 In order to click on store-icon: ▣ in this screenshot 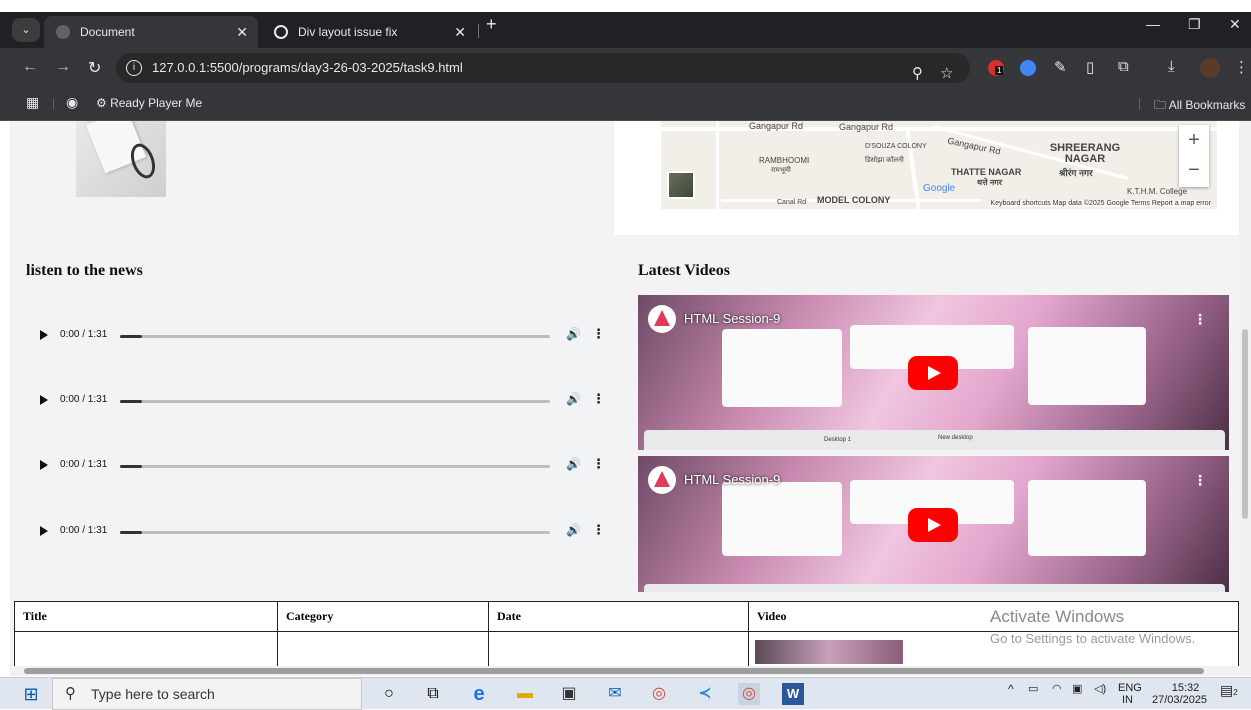, I will do `click(569, 694)`.